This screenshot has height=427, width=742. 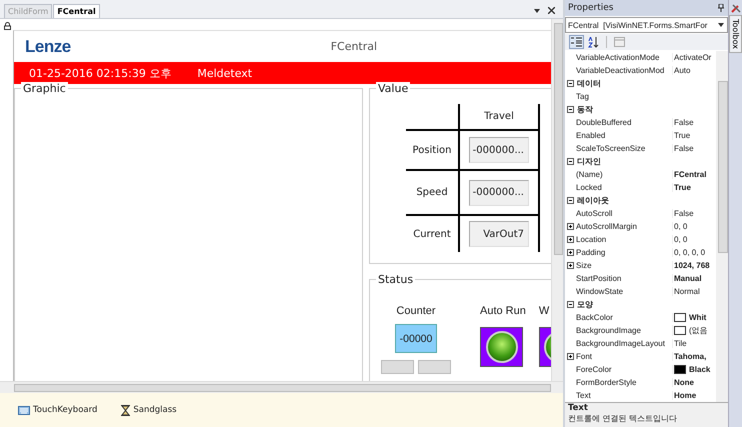 I want to click on property-value: ActivateOr, so click(x=693, y=57).